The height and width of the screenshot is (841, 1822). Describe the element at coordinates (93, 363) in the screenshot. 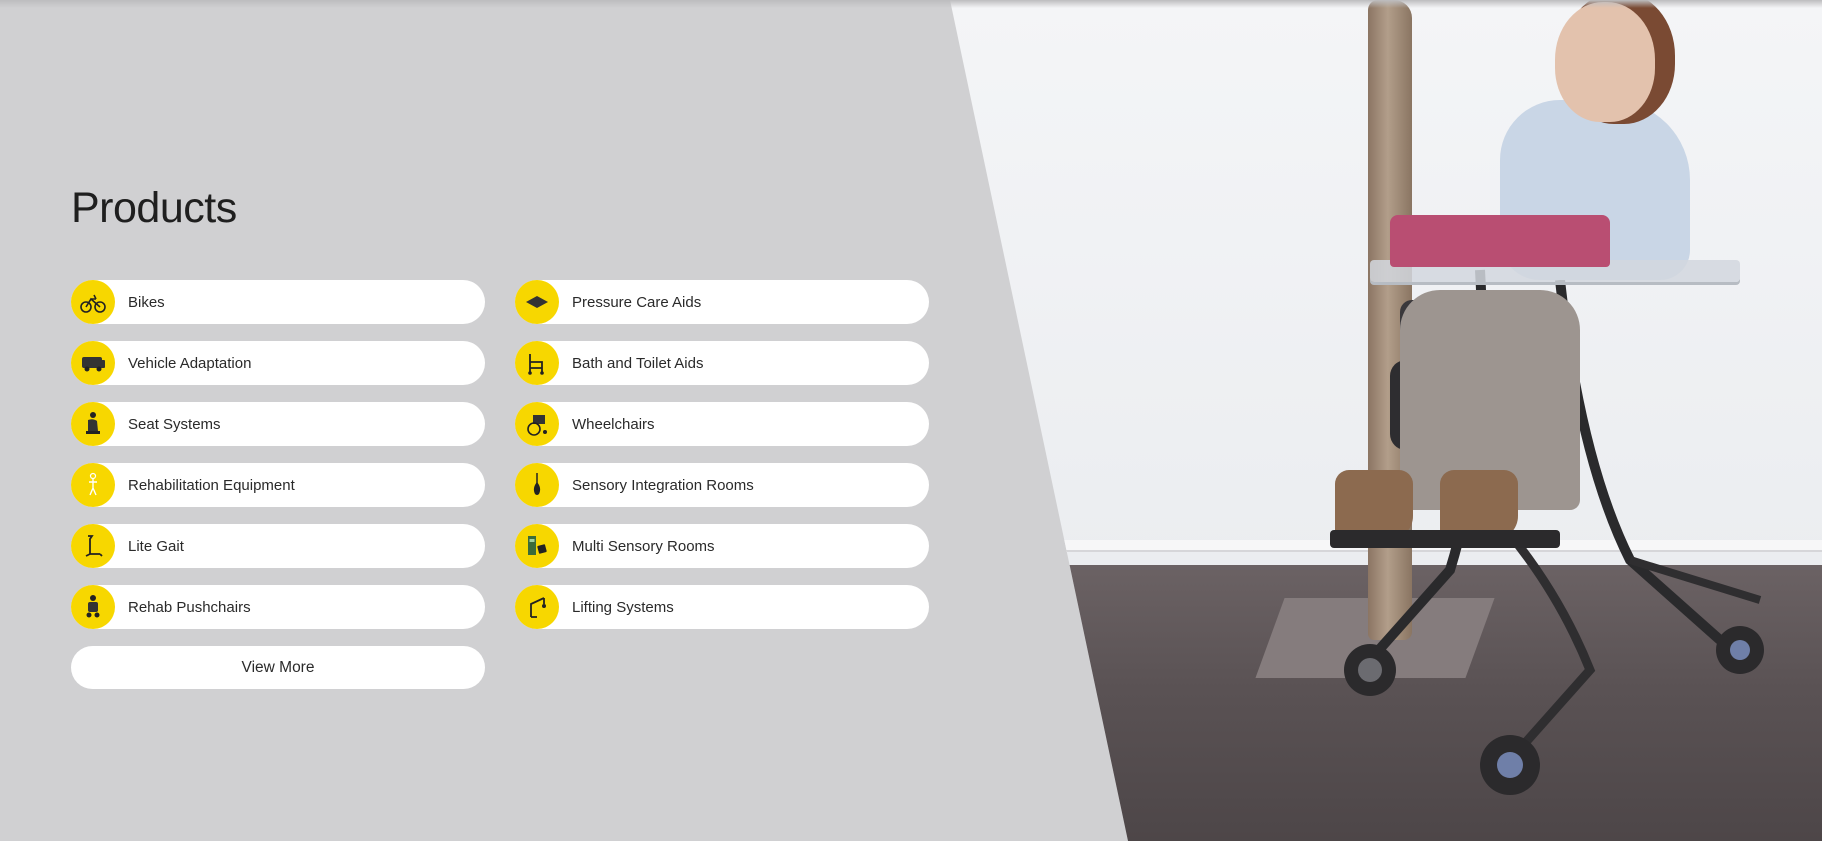

I see `van-icon` at that location.